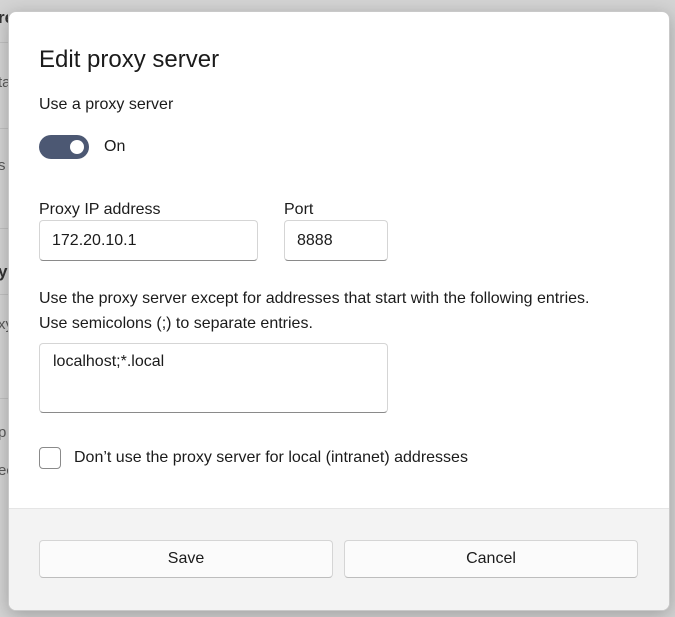 This screenshot has width=675, height=617. What do you see at coordinates (4, 470) in the screenshot?
I see `background-text: ec` at bounding box center [4, 470].